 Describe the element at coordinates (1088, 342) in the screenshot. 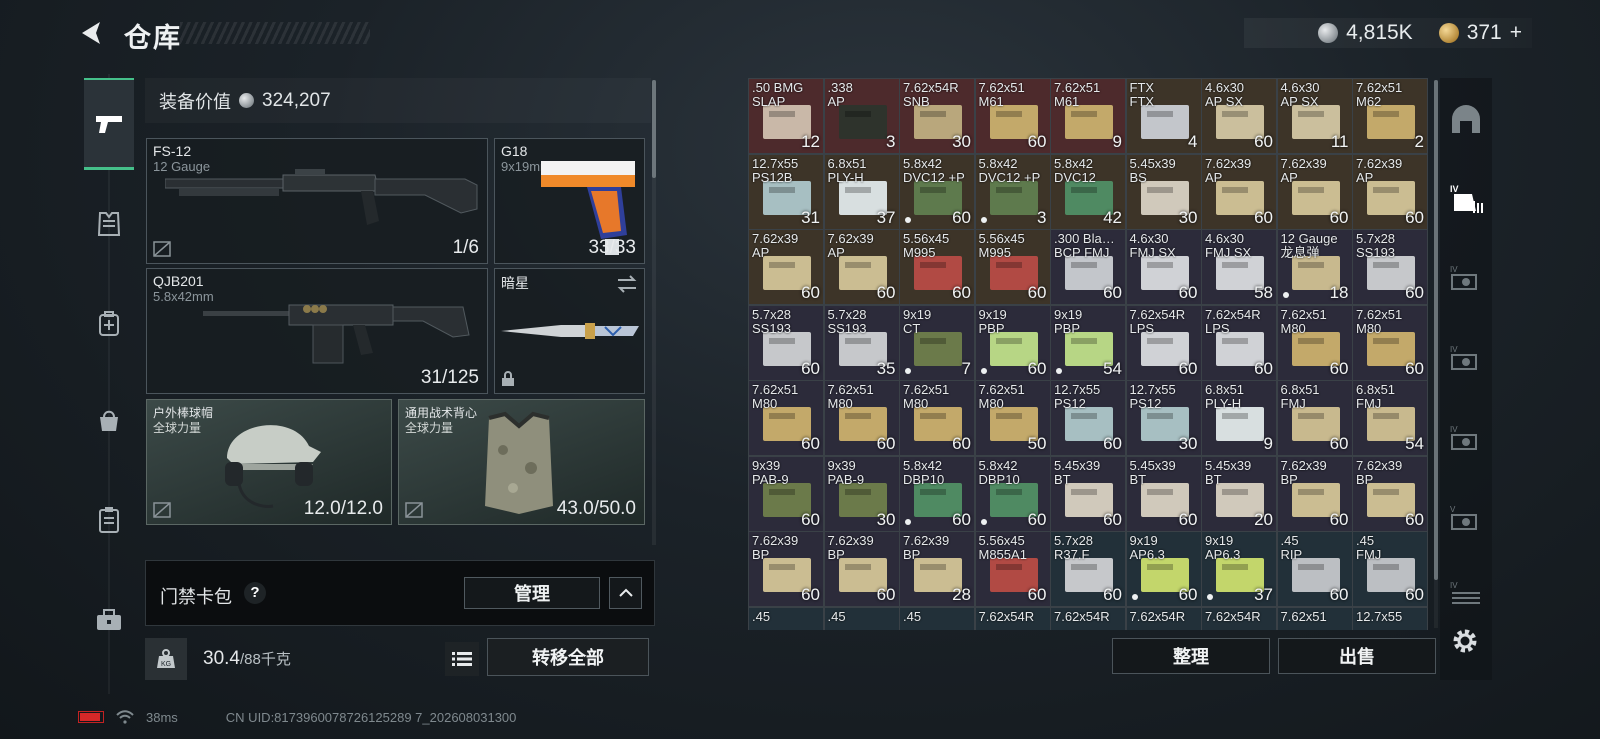

I see `warehouse-item: 9x19 PBP 54` at that location.